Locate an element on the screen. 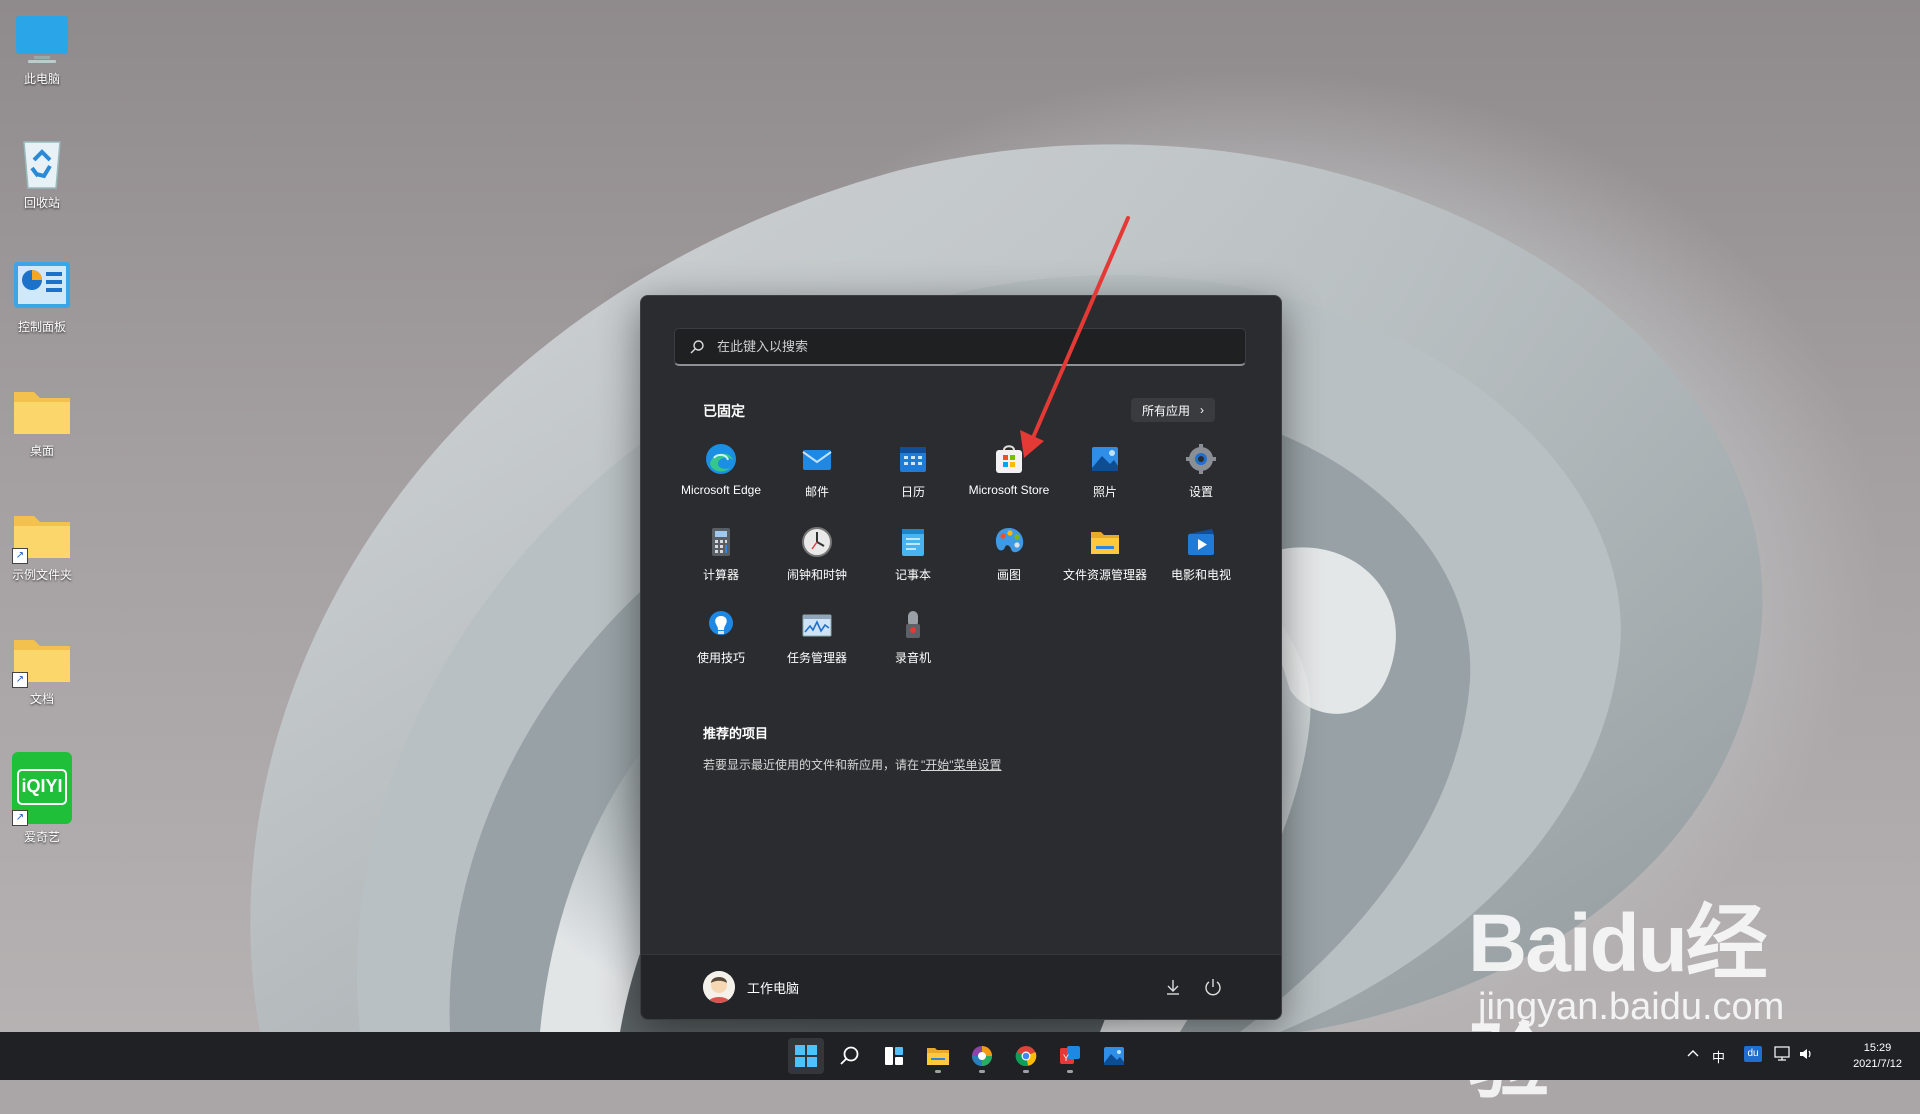 This screenshot has height=1114, width=1920. pinned-app-clock: 闹钟和时钟 is located at coordinates (817, 546).